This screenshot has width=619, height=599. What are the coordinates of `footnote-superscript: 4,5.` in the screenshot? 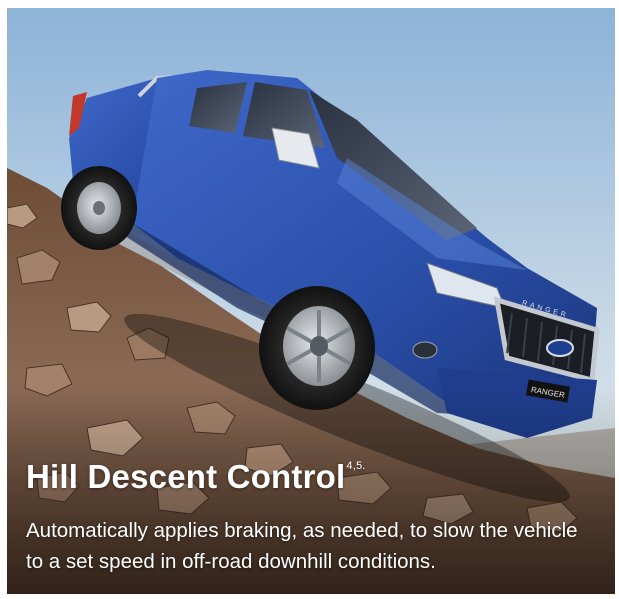 It's located at (356, 466).